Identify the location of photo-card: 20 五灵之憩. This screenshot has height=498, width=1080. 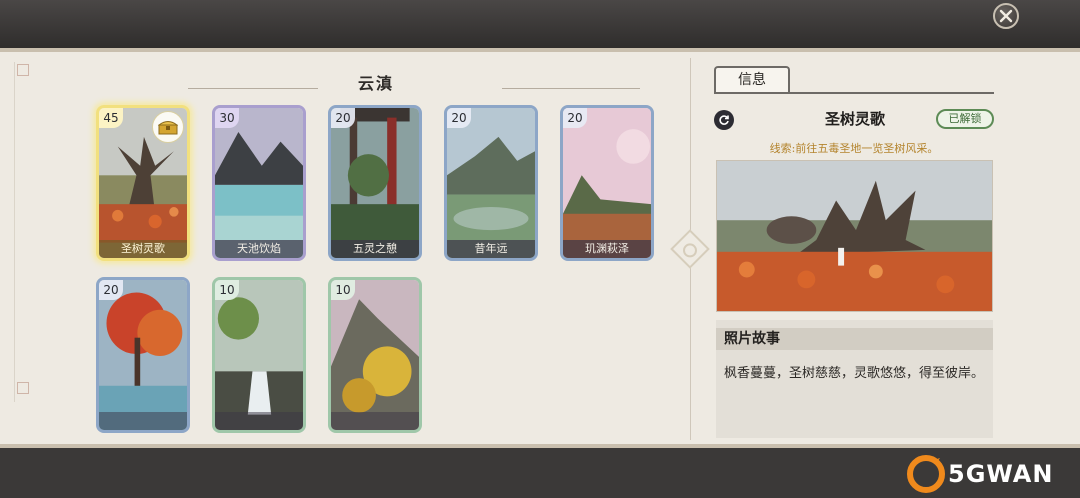
(375, 183).